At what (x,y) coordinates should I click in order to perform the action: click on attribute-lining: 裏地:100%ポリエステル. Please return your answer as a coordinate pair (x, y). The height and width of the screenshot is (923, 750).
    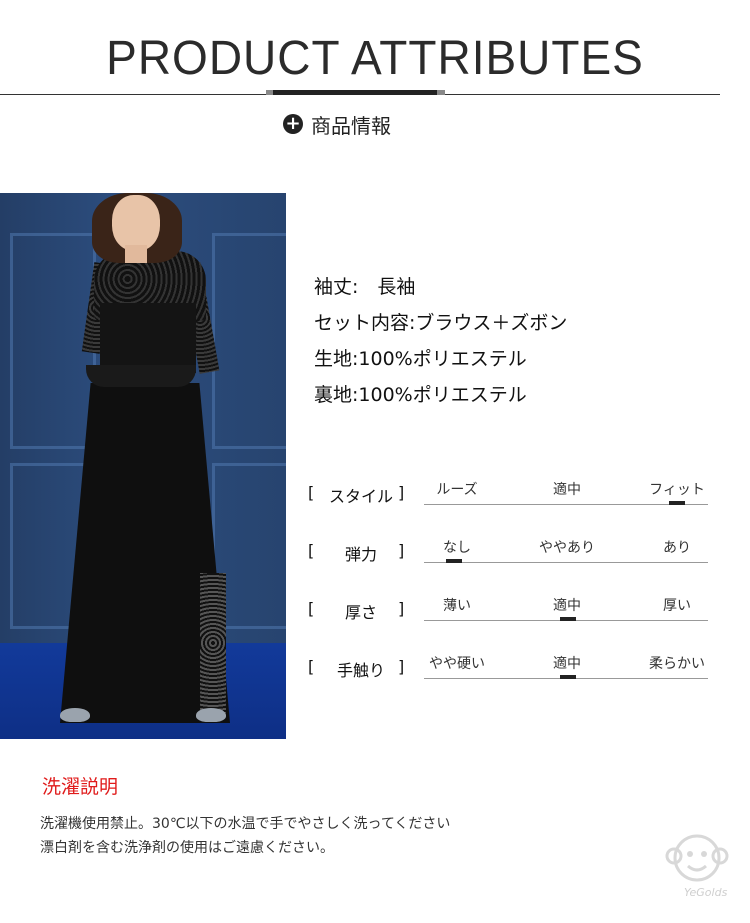
    Looking at the image, I should click on (420, 395).